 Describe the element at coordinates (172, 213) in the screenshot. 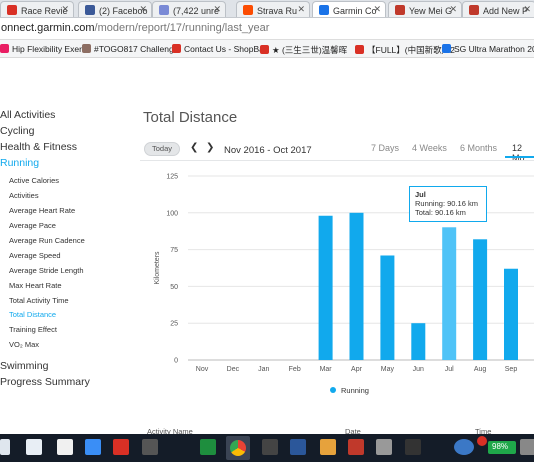

I see `y-tick-label: 100` at that location.